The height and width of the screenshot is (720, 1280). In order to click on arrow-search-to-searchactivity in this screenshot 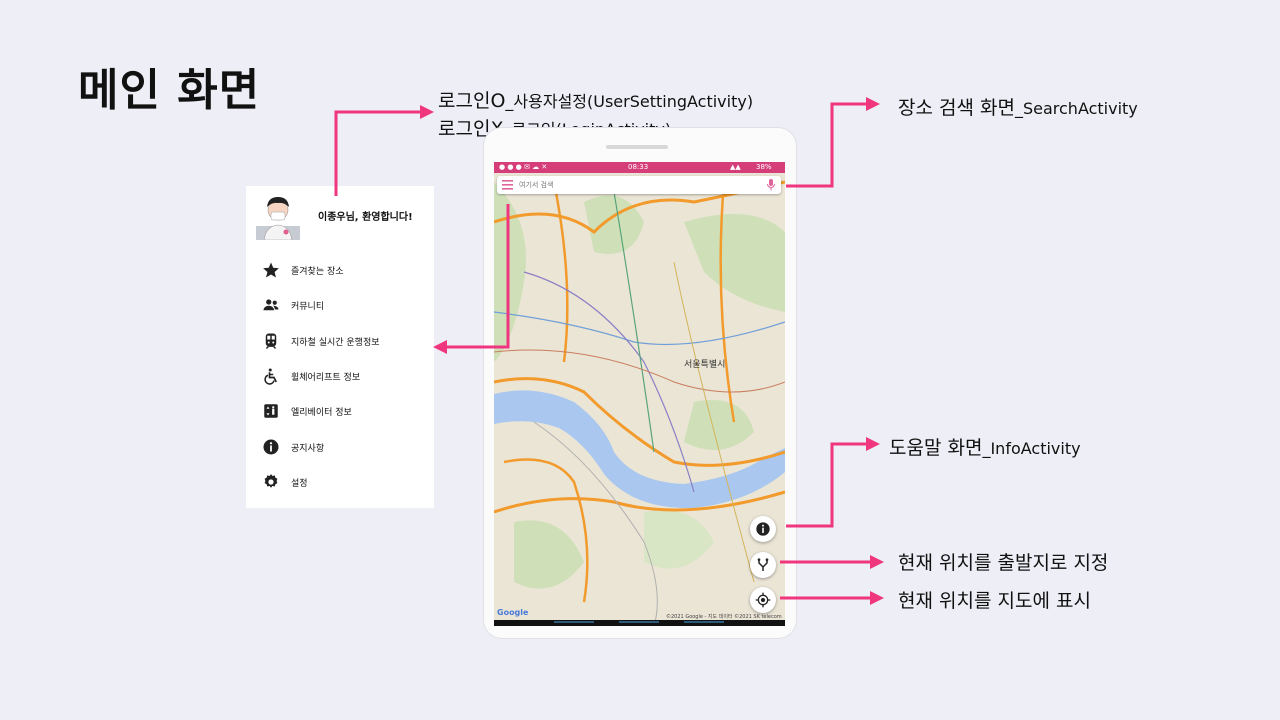, I will do `click(826, 145)`.